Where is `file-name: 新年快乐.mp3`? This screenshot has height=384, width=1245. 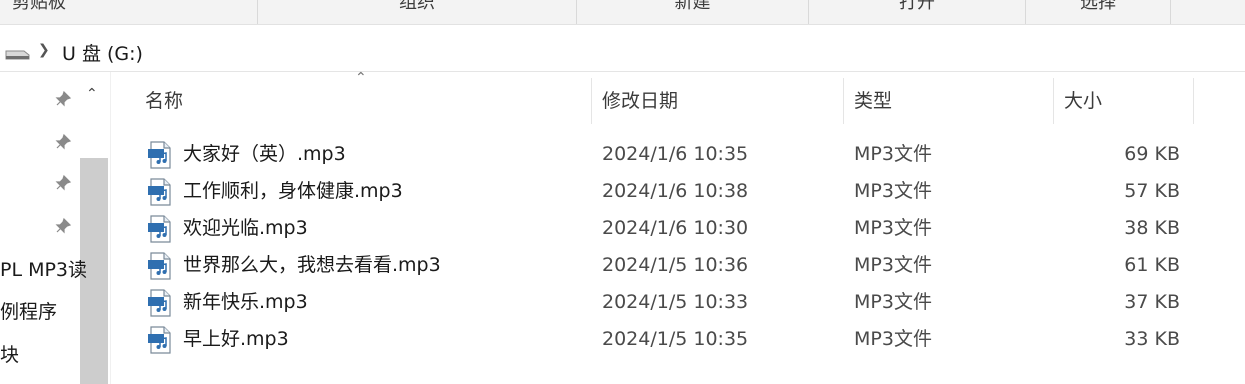
file-name: 新年快乐.mp3 is located at coordinates (245, 302).